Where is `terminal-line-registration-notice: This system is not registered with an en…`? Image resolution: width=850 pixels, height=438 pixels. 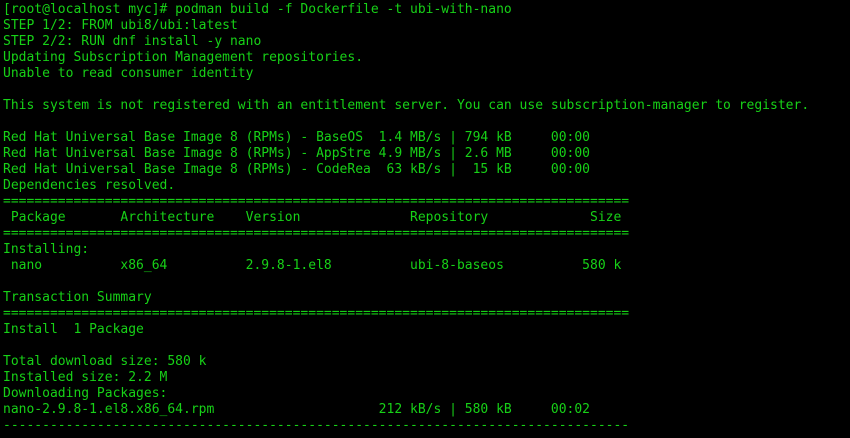
terminal-line-registration-notice: This system is not registered with an en… is located at coordinates (406, 105).